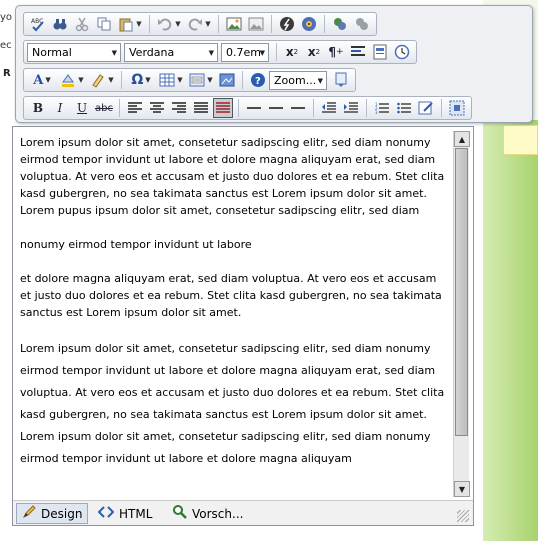  I want to click on paragraph-format-select: Normal ▼, so click(74, 52).